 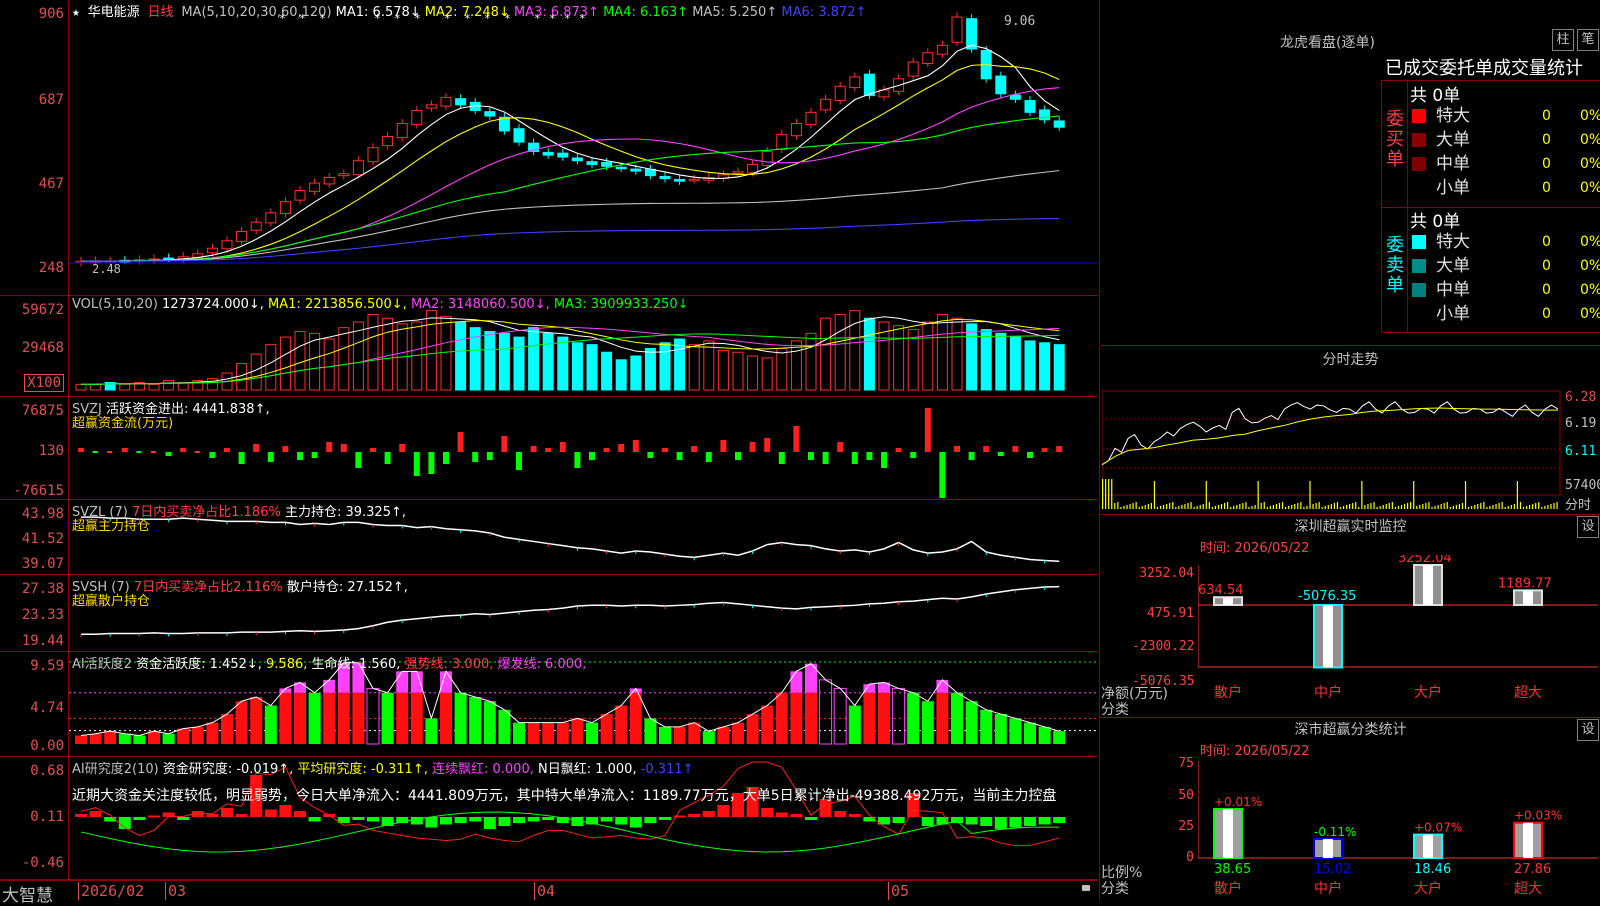 I want to click on ai-activity-tick: 4.74, so click(x=47, y=708).